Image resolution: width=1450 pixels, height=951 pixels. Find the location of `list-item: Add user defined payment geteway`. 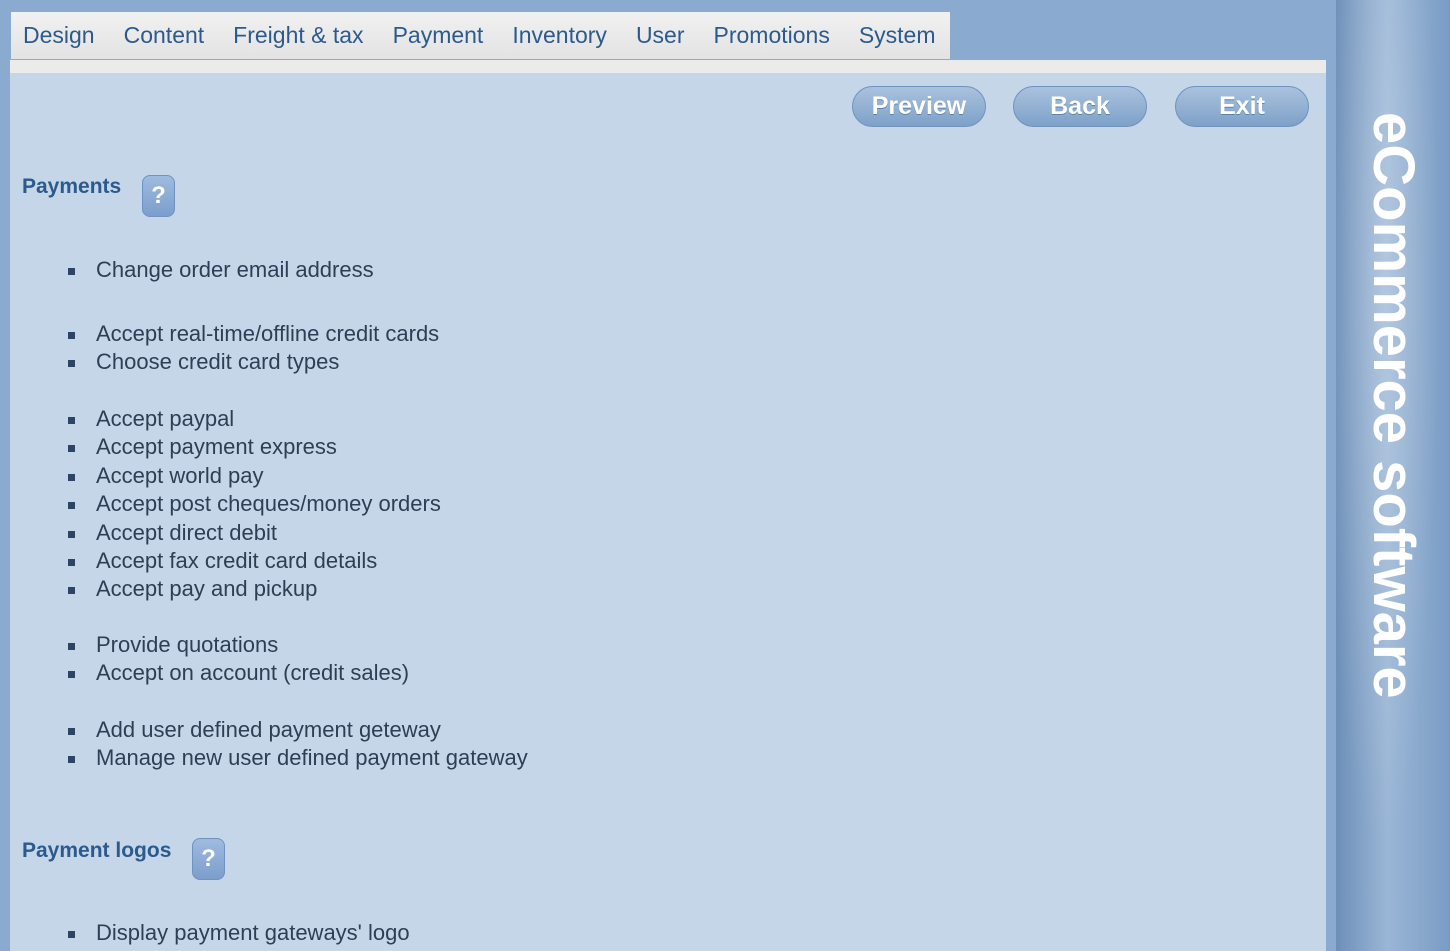

list-item: Add user defined payment geteway is located at coordinates (298, 730).